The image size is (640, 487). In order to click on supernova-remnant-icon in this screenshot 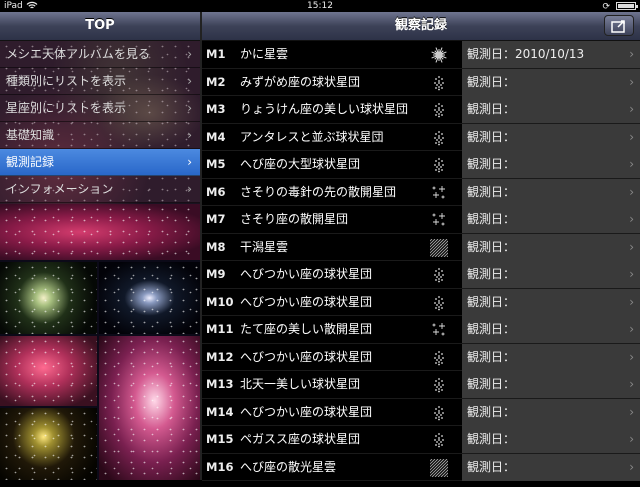, I will do `click(439, 55)`.